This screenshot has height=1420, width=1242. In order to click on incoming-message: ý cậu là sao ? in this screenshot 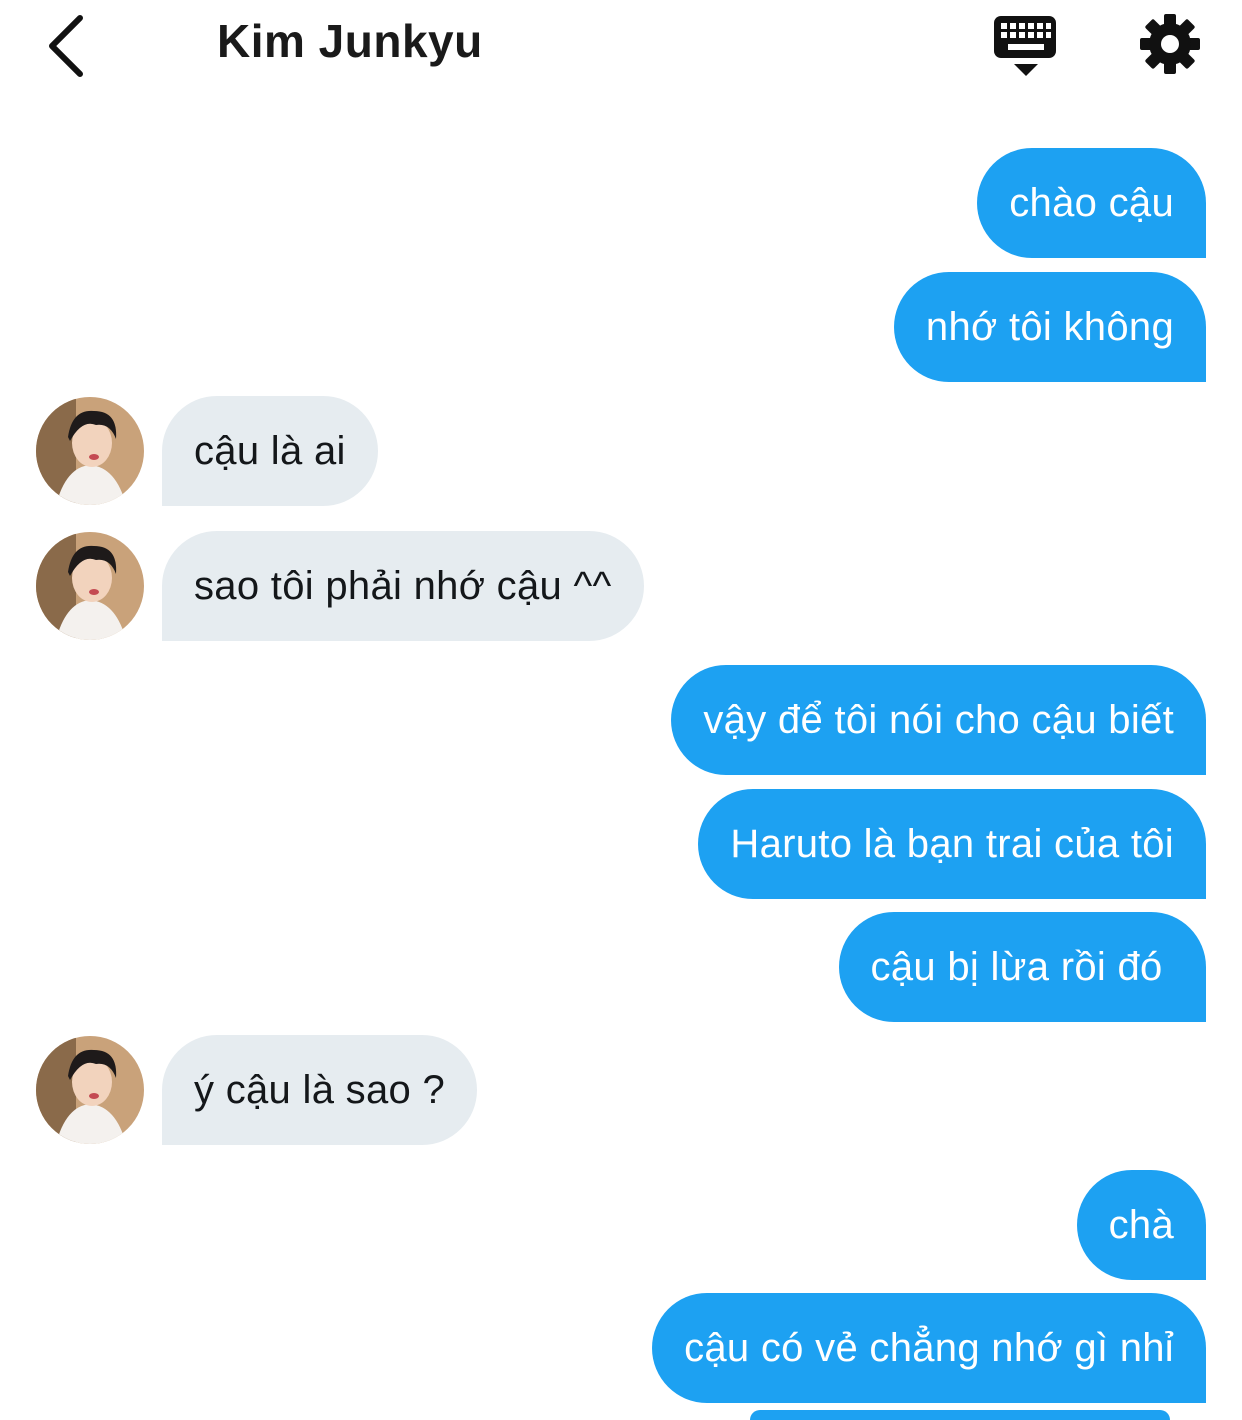, I will do `click(320, 1090)`.